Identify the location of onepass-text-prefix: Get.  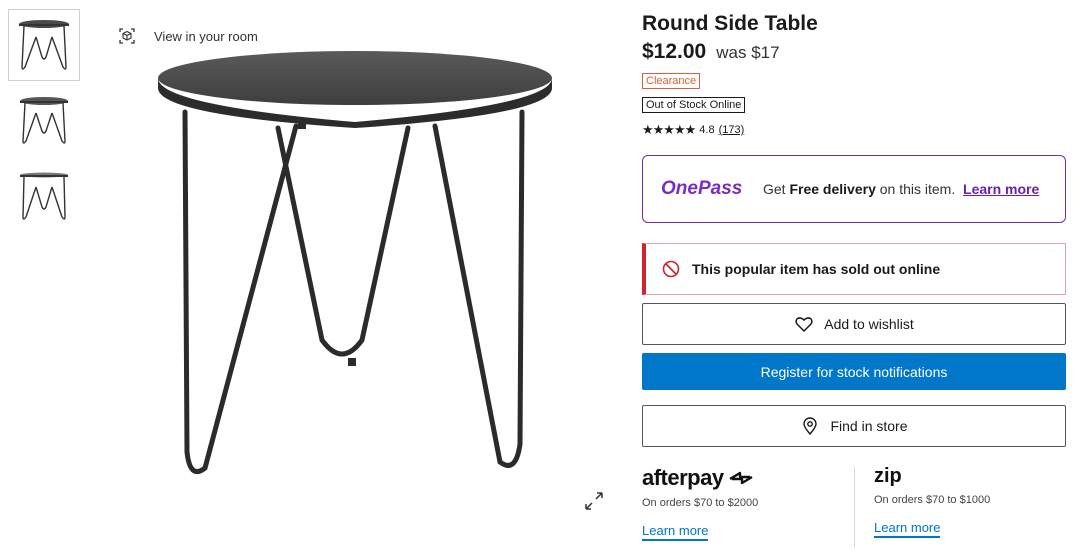
(776, 189).